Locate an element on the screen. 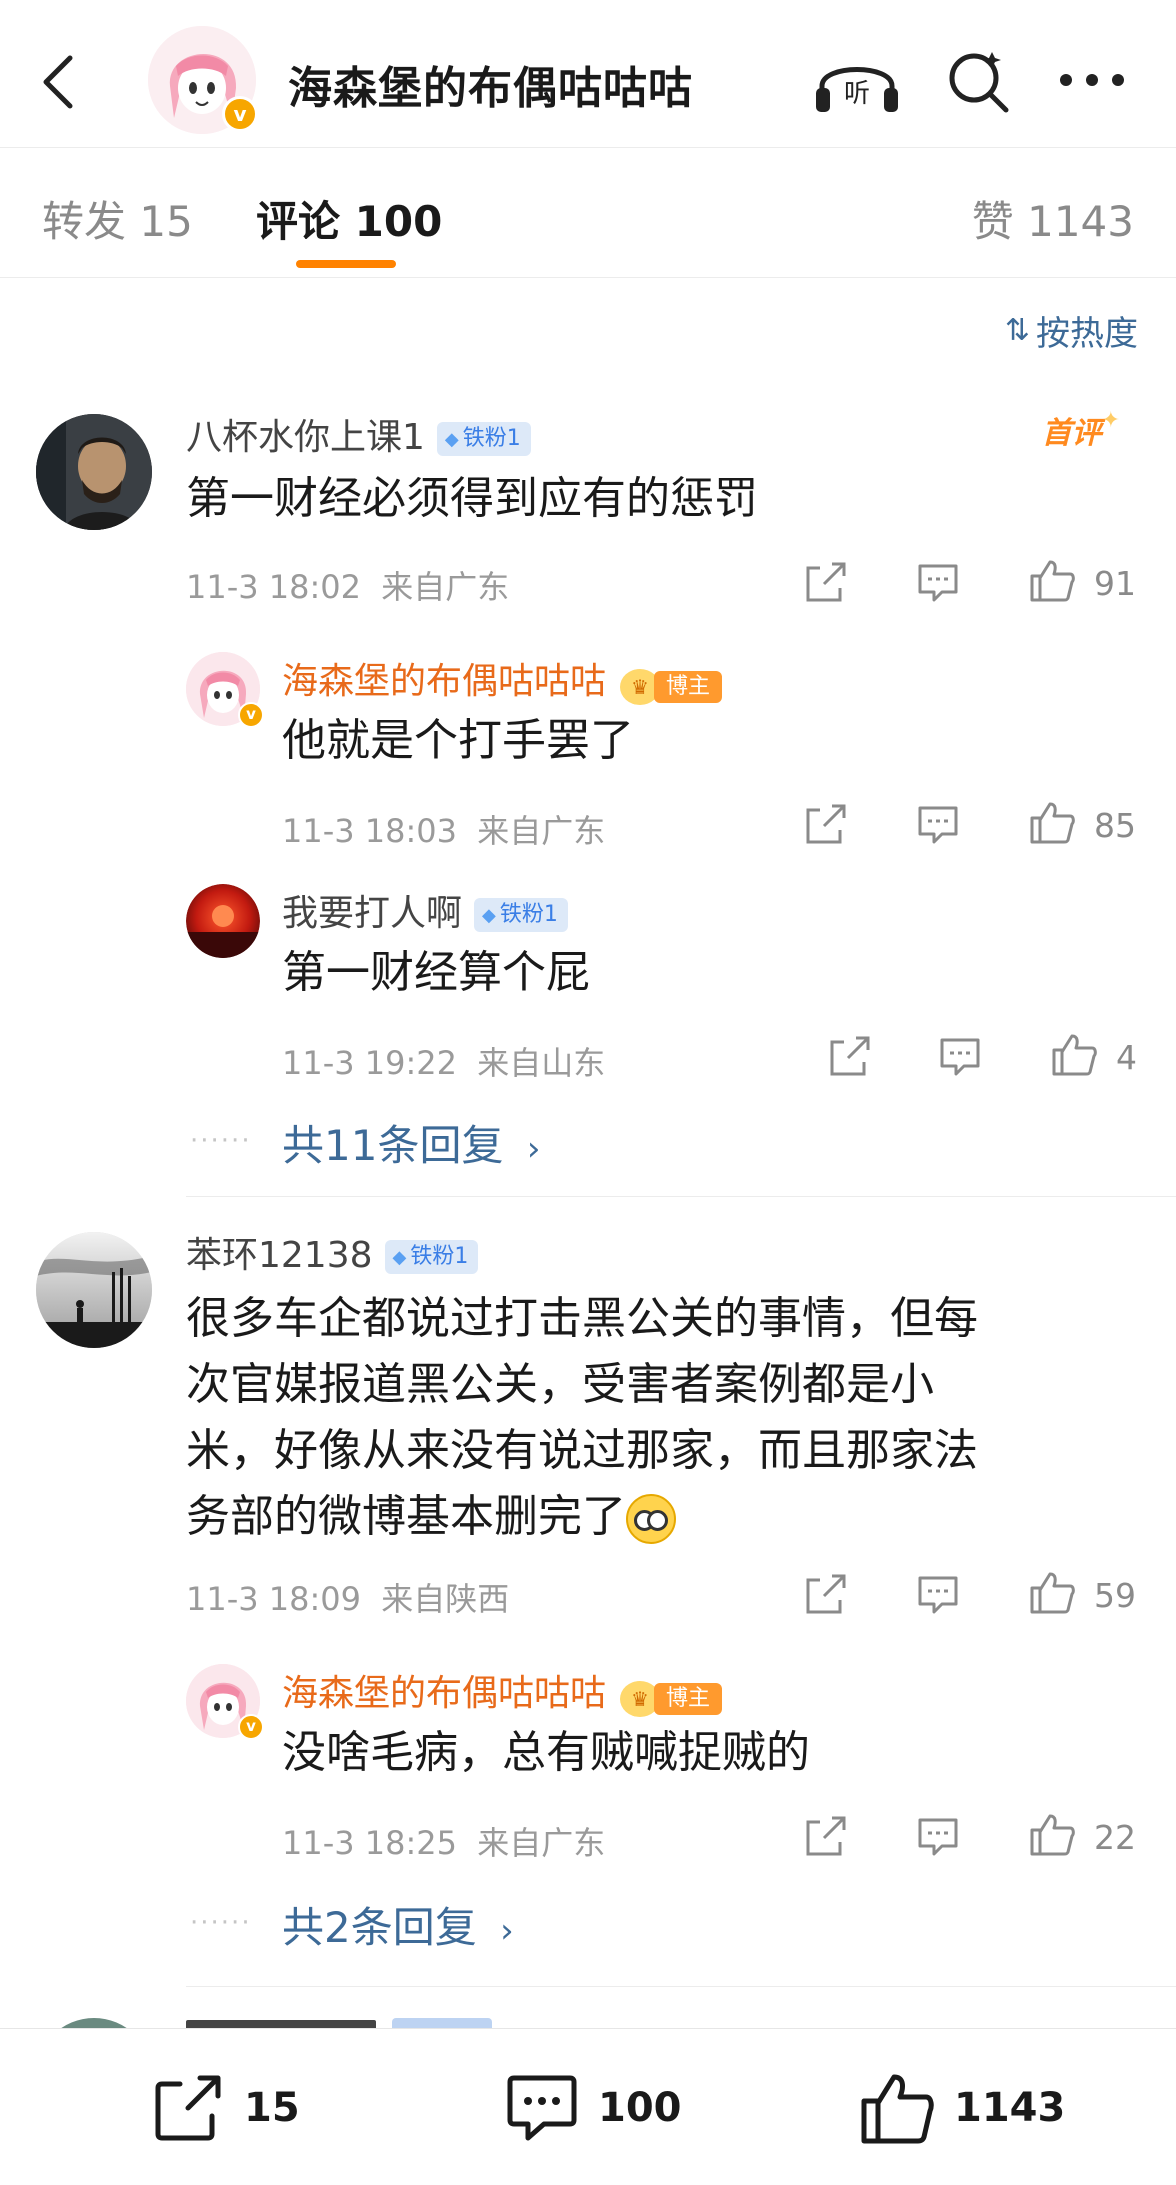 Image resolution: width=1176 pixels, height=2185 pixels. more-options-button is located at coordinates (1092, 80).